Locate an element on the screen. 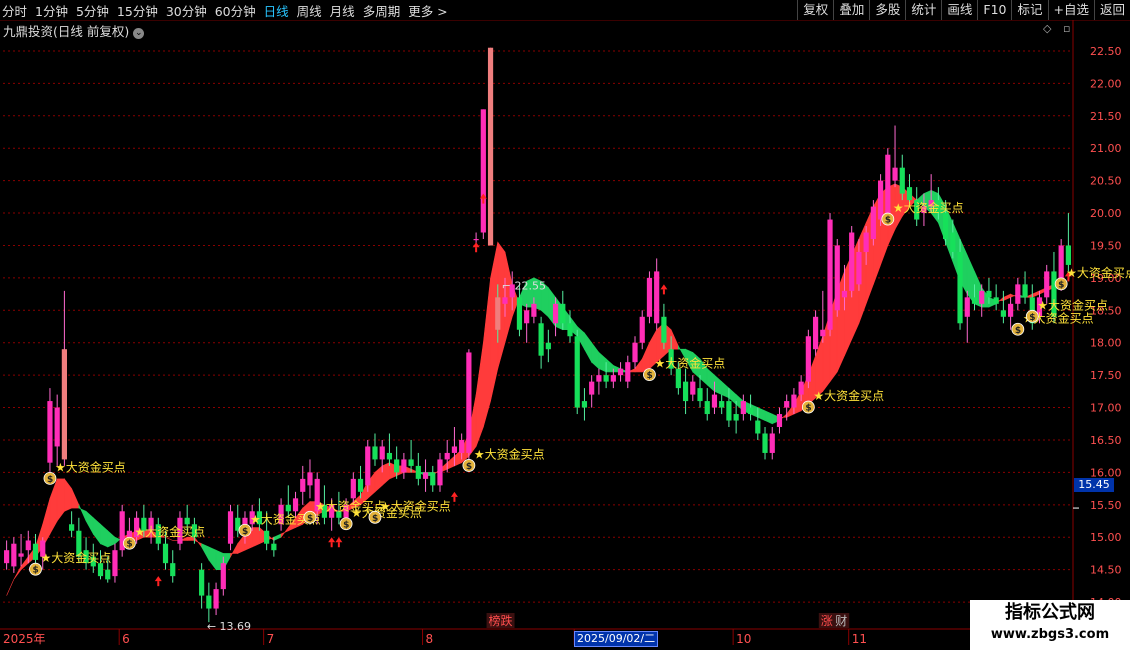 This screenshot has height=650, width=1130. up-arrow-head is located at coordinates (454, 494).